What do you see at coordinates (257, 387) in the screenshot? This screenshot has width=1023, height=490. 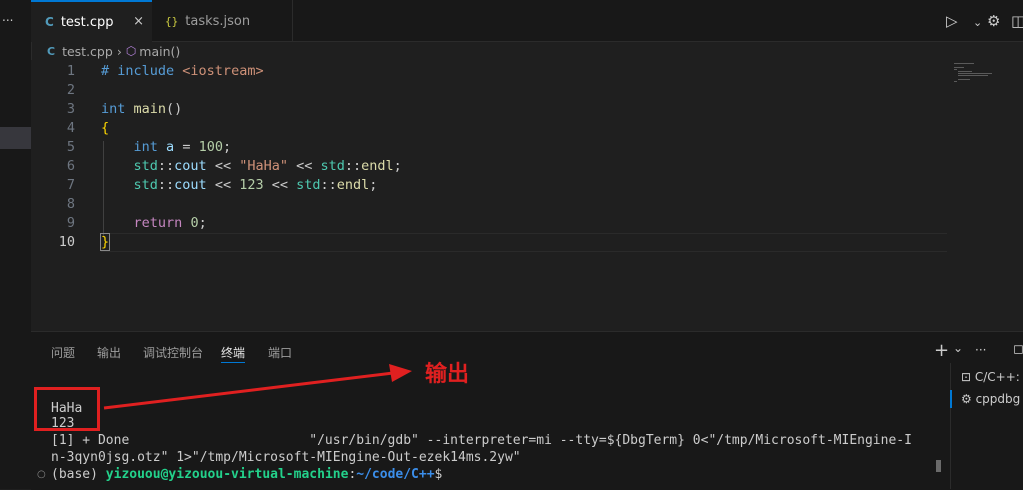 I see `annotation-arrow` at bounding box center [257, 387].